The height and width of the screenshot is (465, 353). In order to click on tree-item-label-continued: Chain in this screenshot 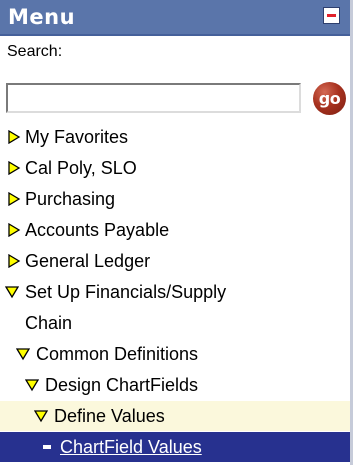, I will do `click(49, 323)`.